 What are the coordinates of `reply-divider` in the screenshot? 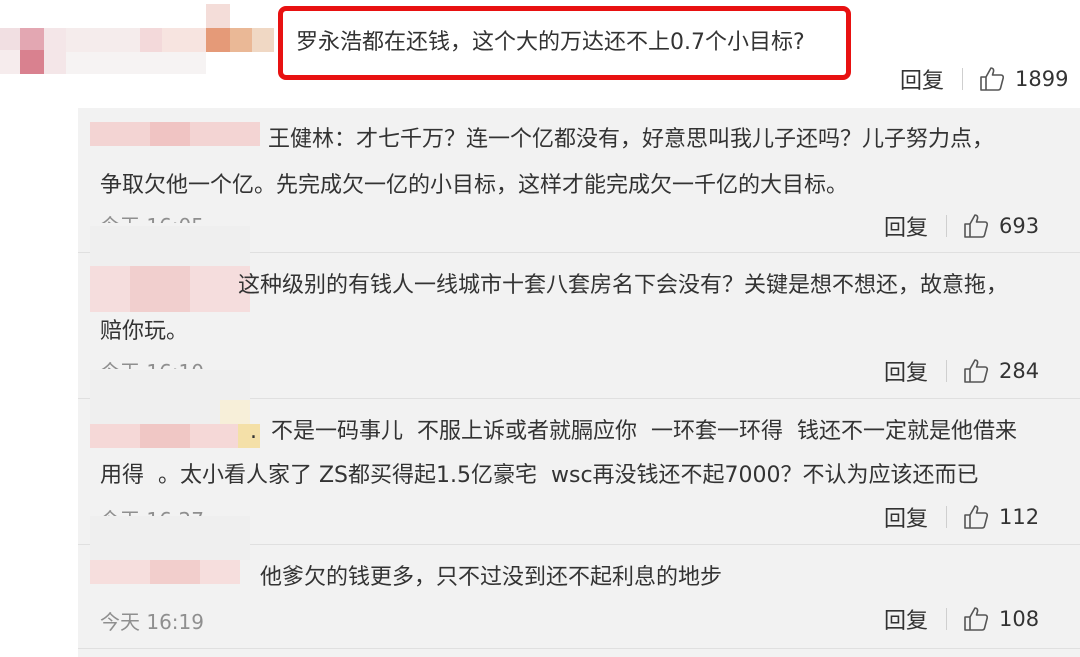 It's located at (579, 648).